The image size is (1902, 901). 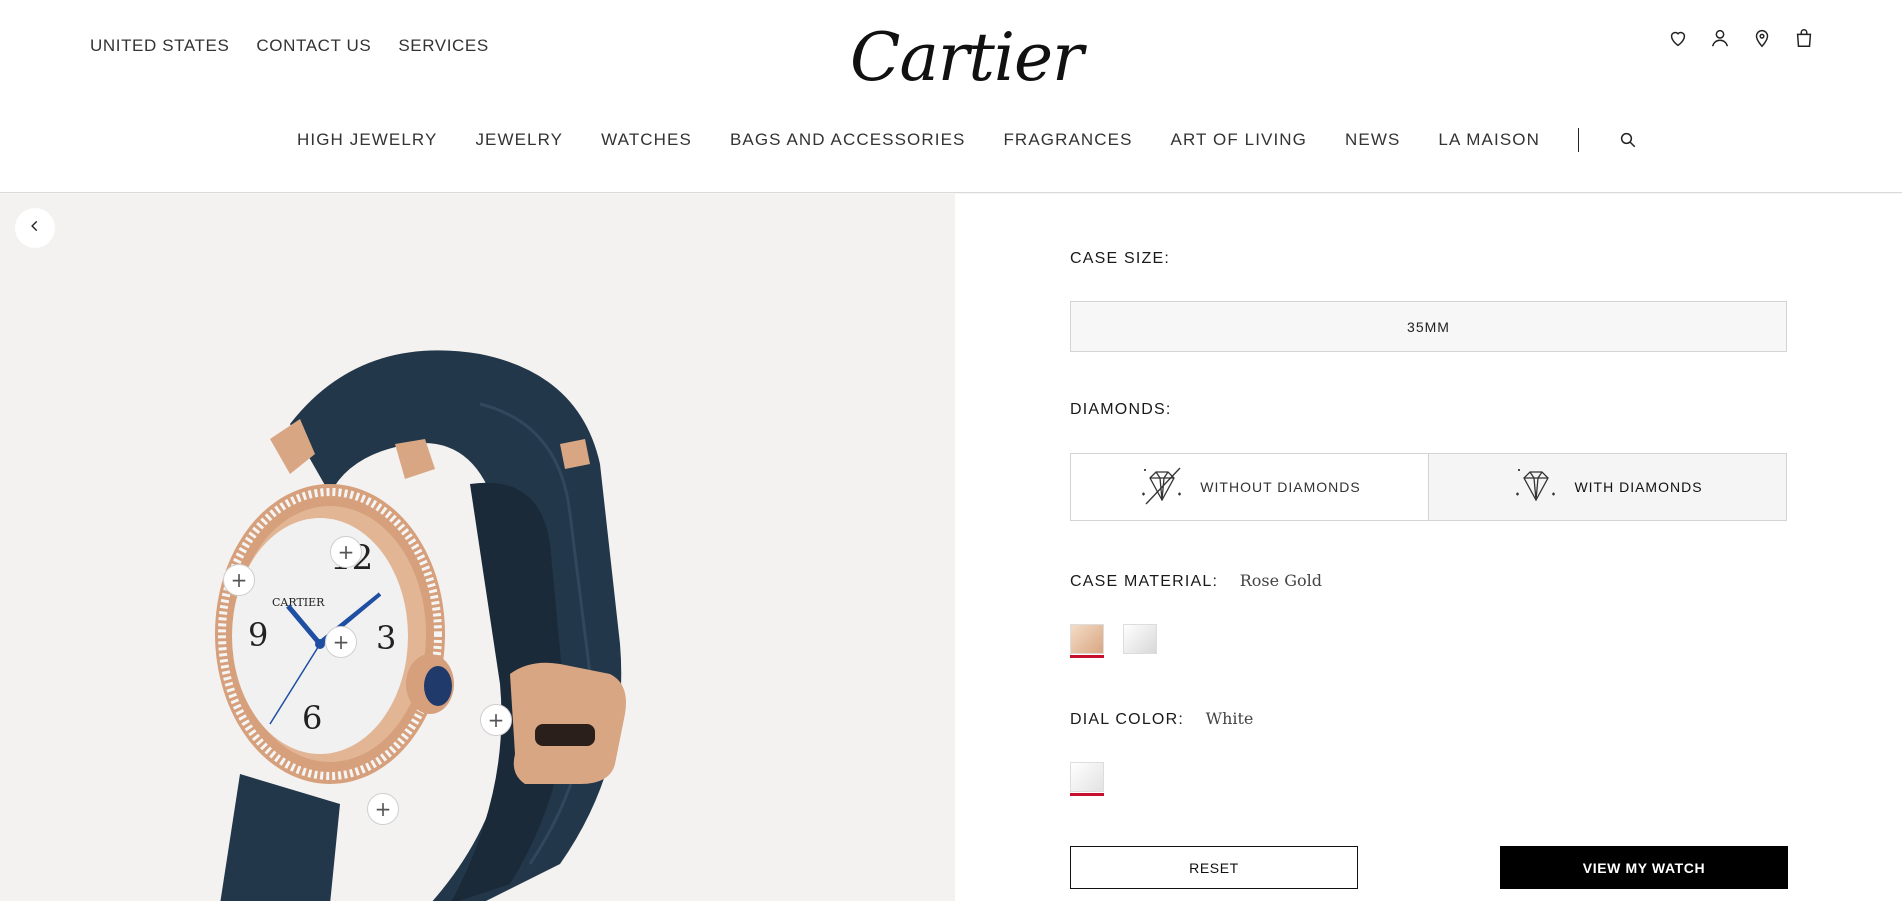 I want to click on dial-color-label: DIAL COLOR:, so click(x=1127, y=719).